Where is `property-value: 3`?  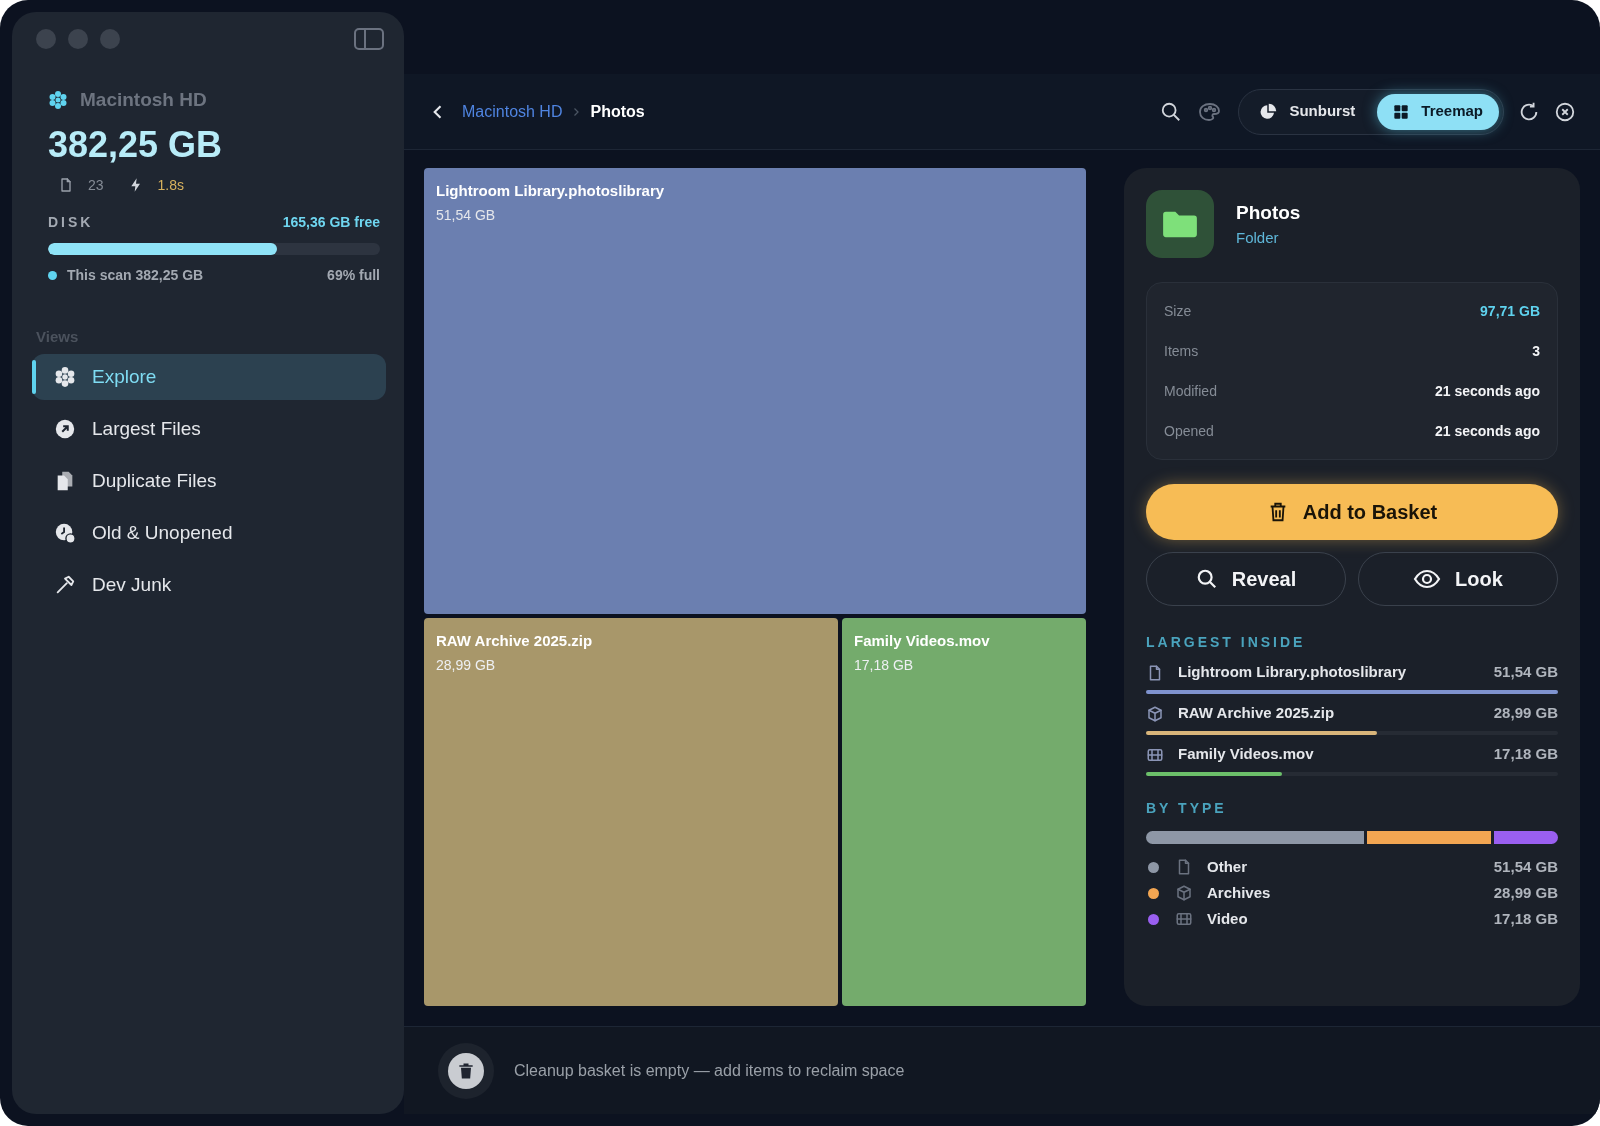
property-value: 3 is located at coordinates (1536, 351).